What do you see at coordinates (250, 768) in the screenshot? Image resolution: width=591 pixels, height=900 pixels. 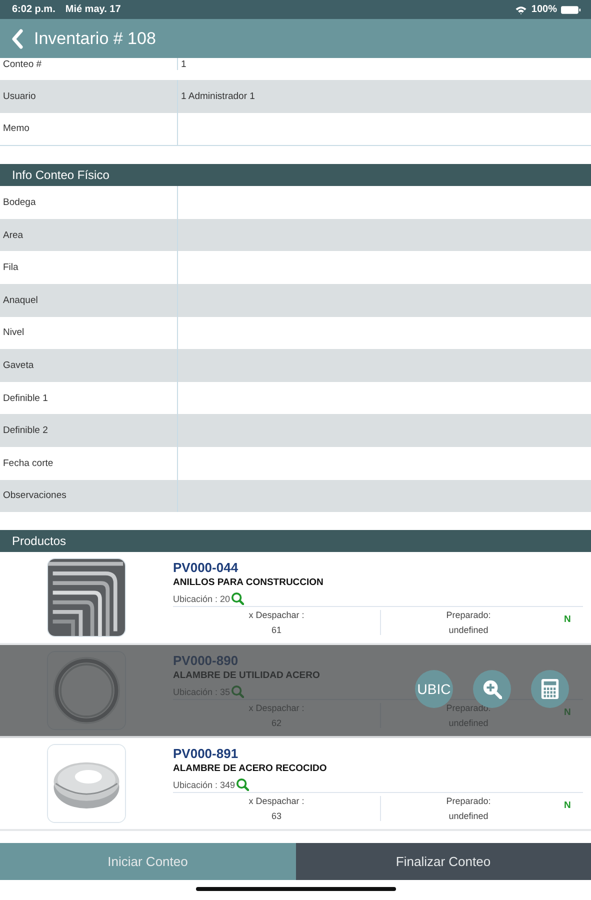 I see `product-name: ALAMBRE DE ACERO RECOCIDO` at bounding box center [250, 768].